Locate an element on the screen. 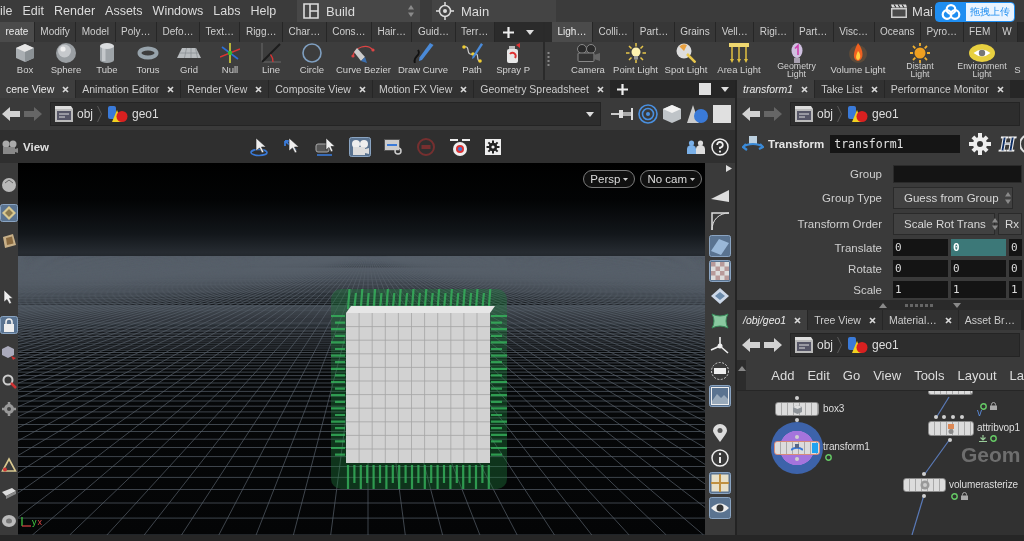 This screenshot has width=1024, height=541. shelf-tool-button: Volume Light is located at coordinates (858, 60).